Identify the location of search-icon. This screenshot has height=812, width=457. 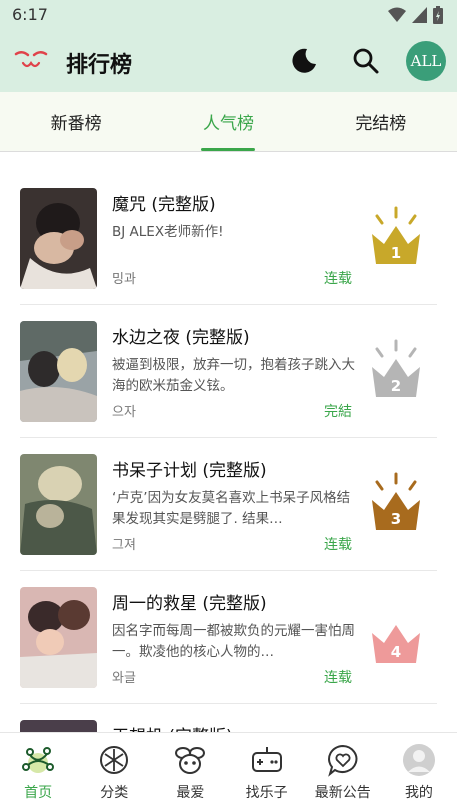
(366, 61).